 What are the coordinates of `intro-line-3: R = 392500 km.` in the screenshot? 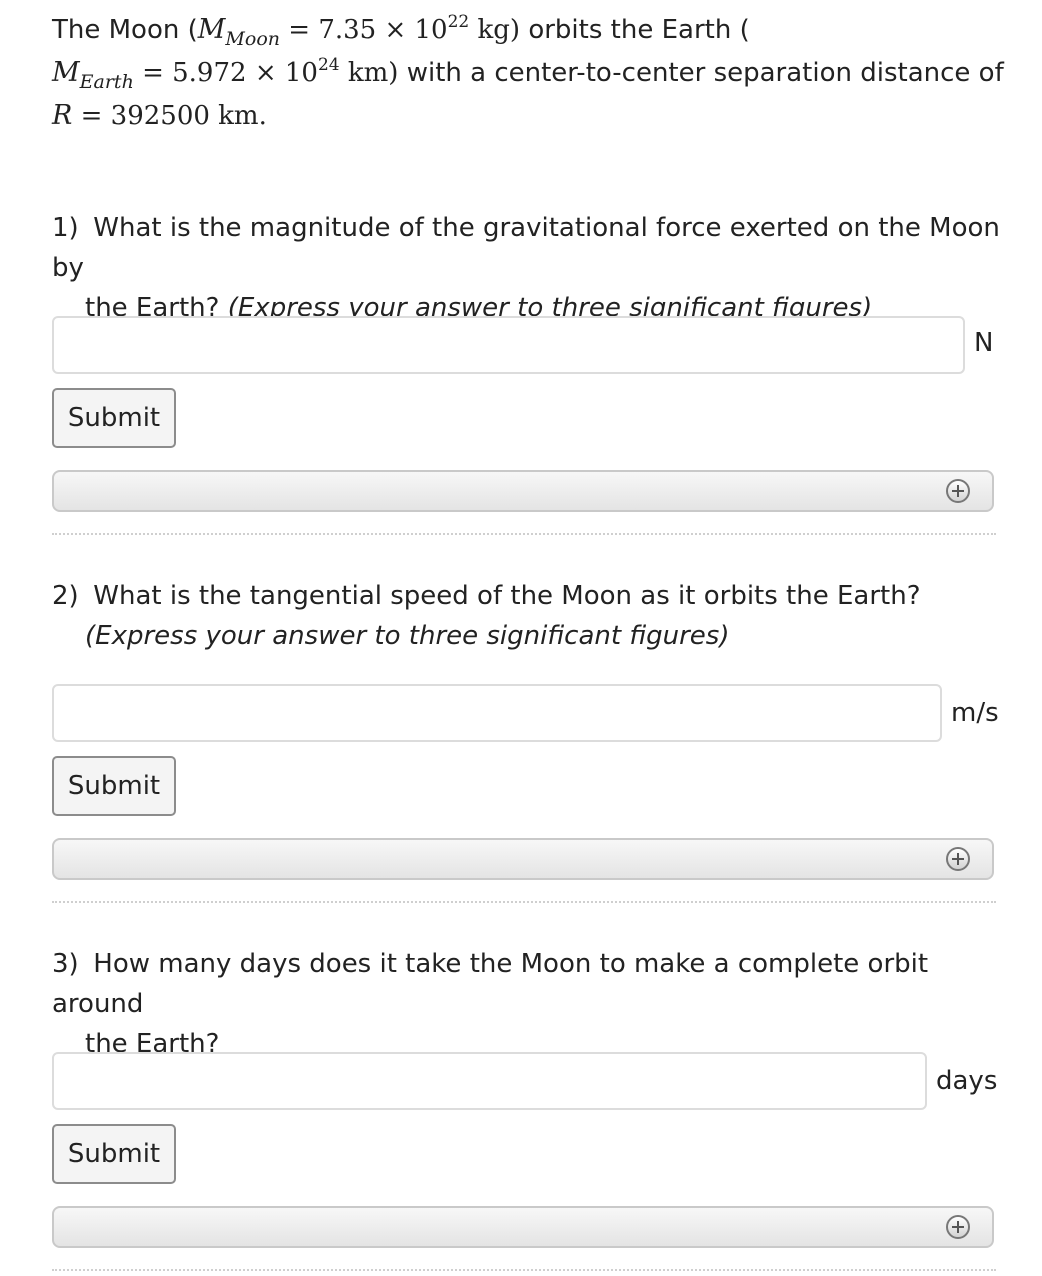 It's located at (159, 115).